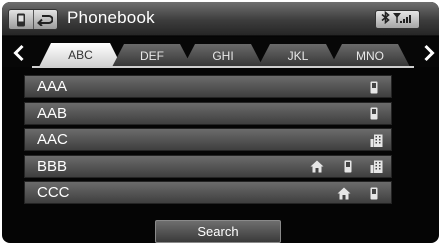 The image size is (441, 245). What do you see at coordinates (208, 192) in the screenshot?
I see `contact-row-ccc: CCC` at bounding box center [208, 192].